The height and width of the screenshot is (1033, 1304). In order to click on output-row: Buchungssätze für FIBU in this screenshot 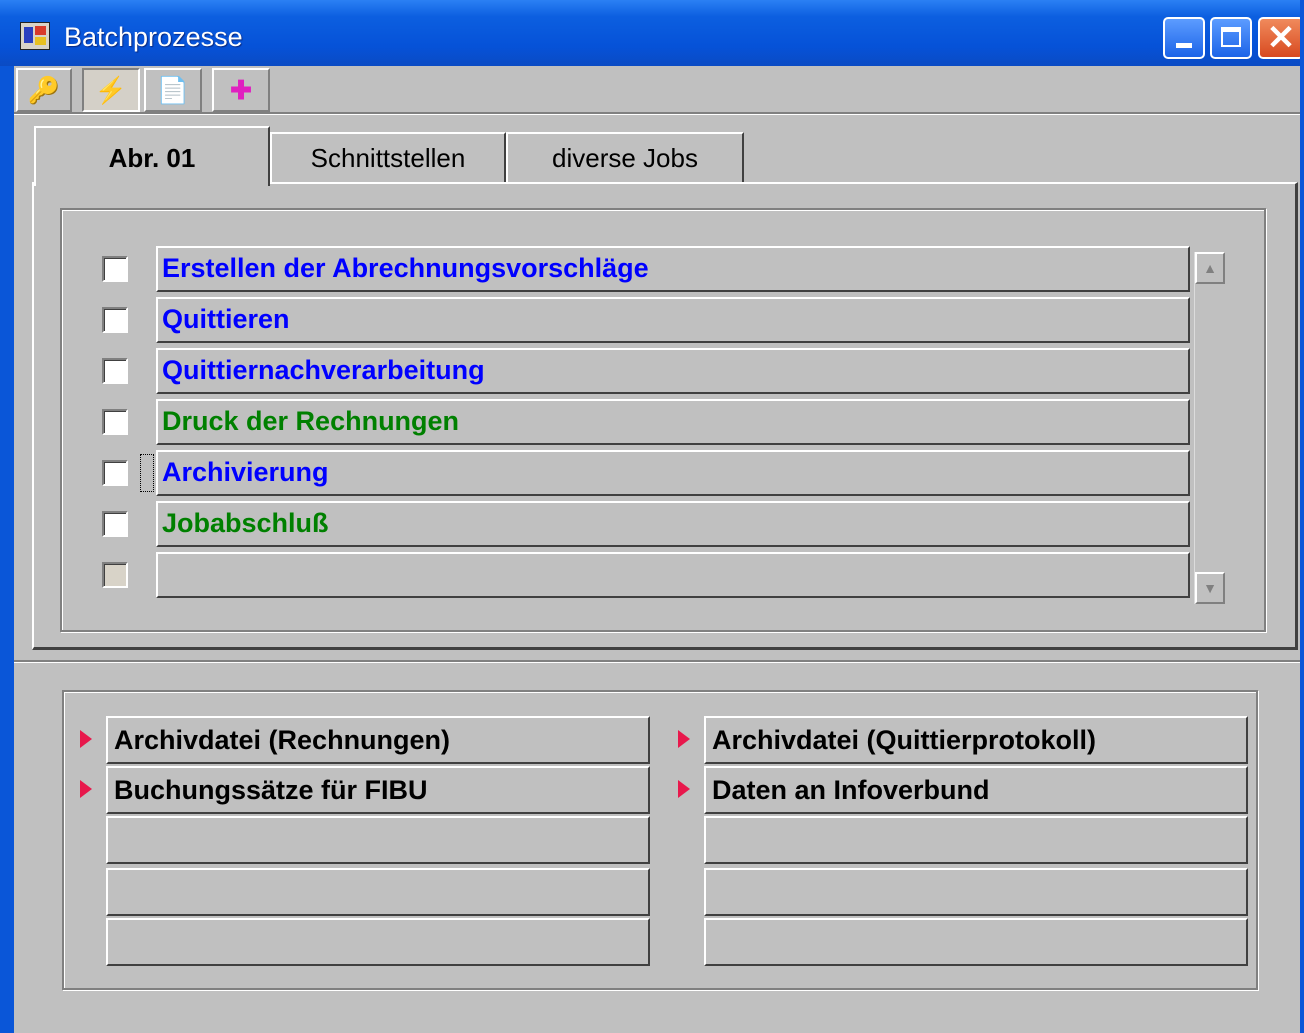, I will do `click(375, 790)`.